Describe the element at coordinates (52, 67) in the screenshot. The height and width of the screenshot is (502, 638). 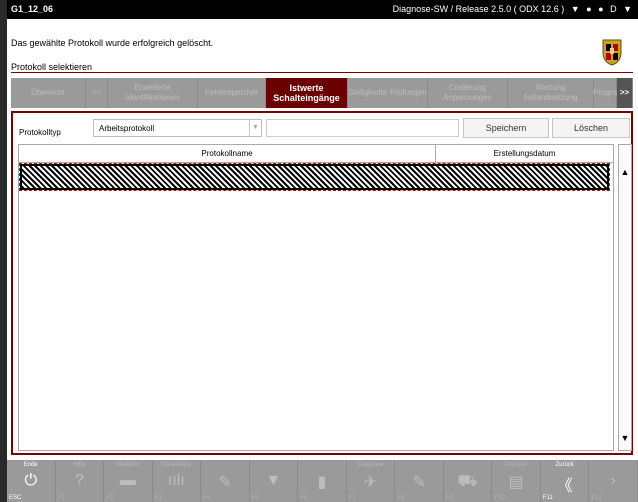
I see `selection-label: Protokoll selektieren` at that location.